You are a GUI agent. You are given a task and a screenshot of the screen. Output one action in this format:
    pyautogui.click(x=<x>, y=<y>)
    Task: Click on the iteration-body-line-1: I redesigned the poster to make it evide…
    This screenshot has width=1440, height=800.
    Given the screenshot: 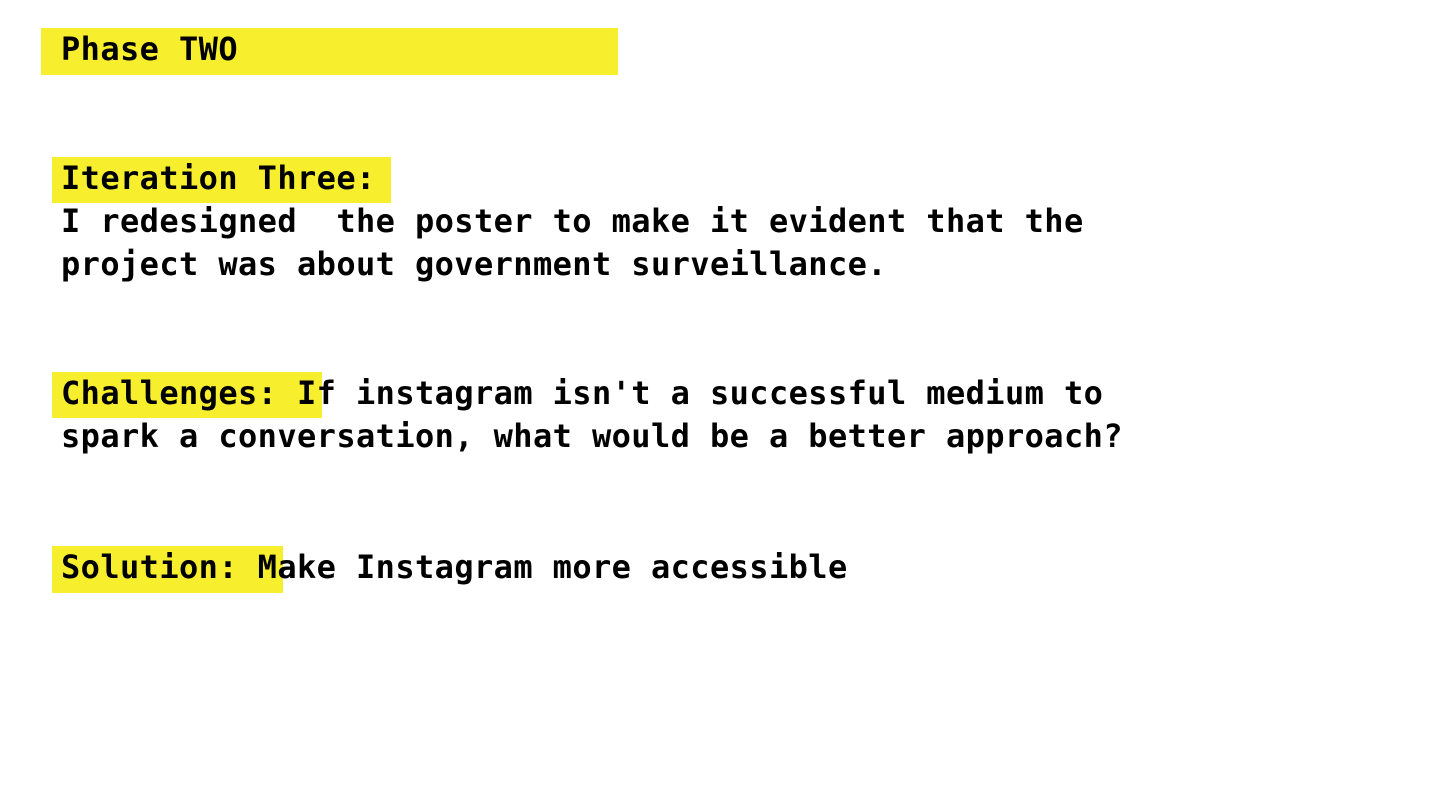 What is the action you would take?
    pyautogui.click(x=572, y=221)
    